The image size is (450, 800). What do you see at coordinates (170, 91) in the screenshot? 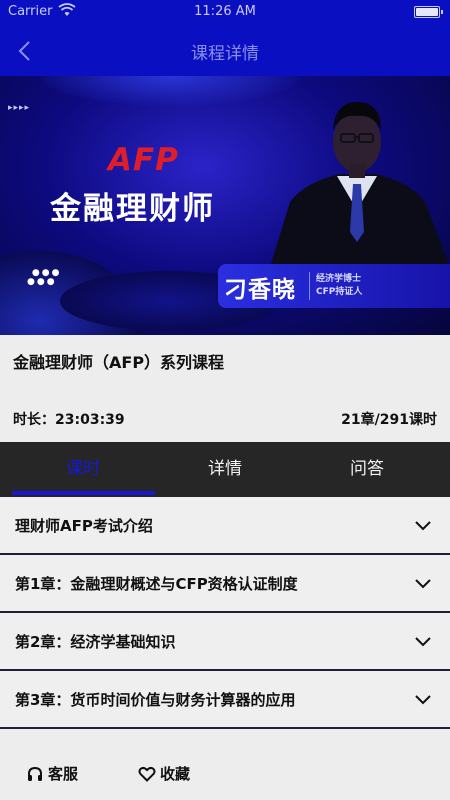
I see `banner-wave-decoration` at bounding box center [170, 91].